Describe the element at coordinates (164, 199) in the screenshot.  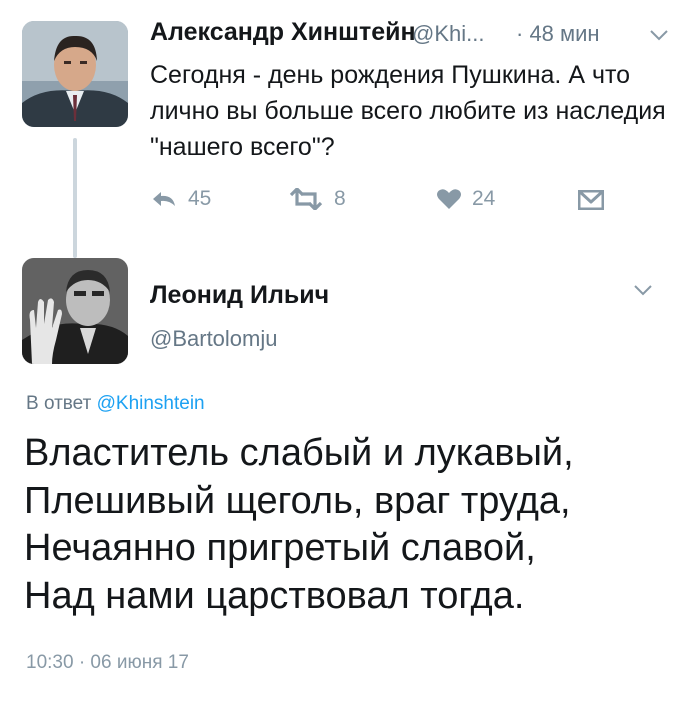
I see `reply-icon` at that location.